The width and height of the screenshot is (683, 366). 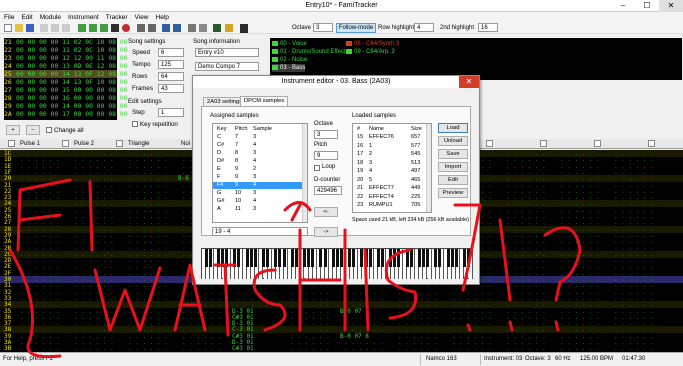 I want to click on assigned-sample-row: F# 9 4, so click(x=258, y=185).